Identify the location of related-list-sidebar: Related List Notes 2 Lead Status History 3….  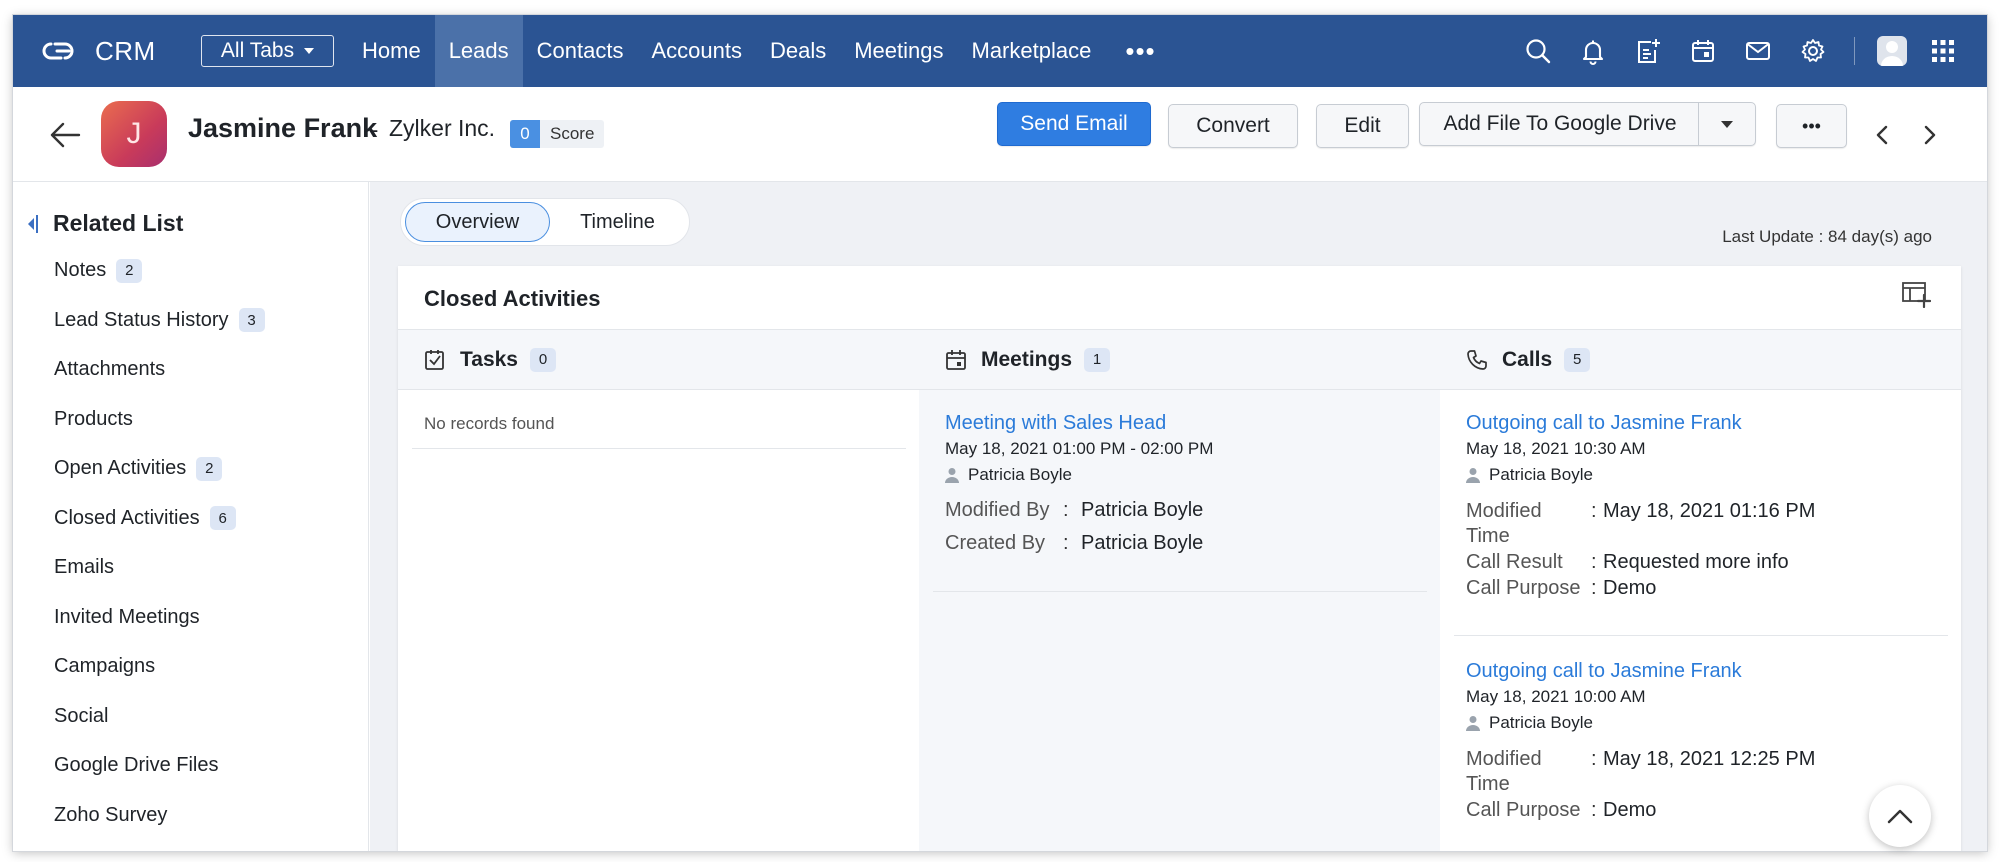
(191, 516).